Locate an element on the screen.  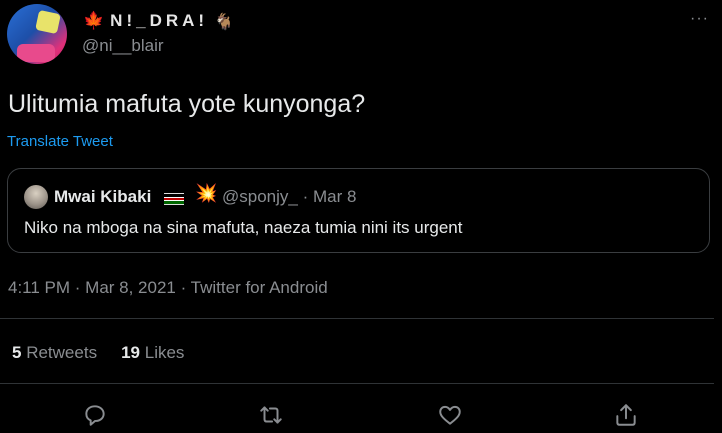
author-handle: @ni__blair is located at coordinates (123, 46).